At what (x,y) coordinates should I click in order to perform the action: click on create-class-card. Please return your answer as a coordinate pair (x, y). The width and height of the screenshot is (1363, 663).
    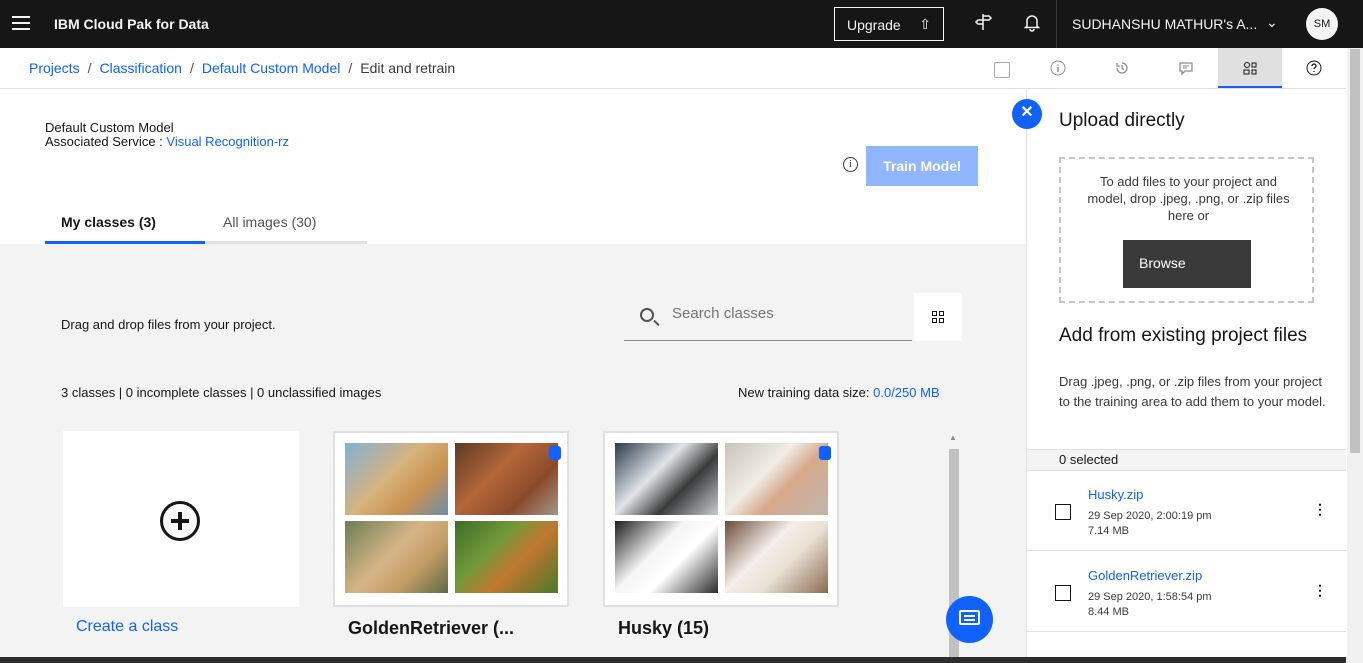
    Looking at the image, I should click on (181, 519).